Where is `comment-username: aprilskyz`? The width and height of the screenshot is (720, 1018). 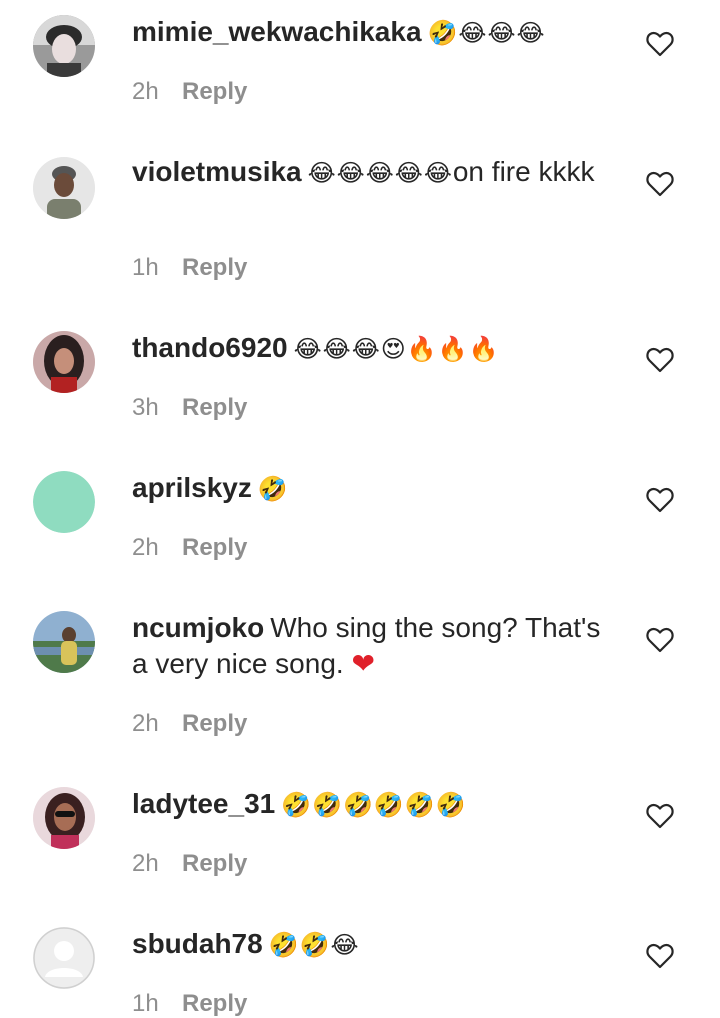
comment-username: aprilskyz is located at coordinates (192, 487).